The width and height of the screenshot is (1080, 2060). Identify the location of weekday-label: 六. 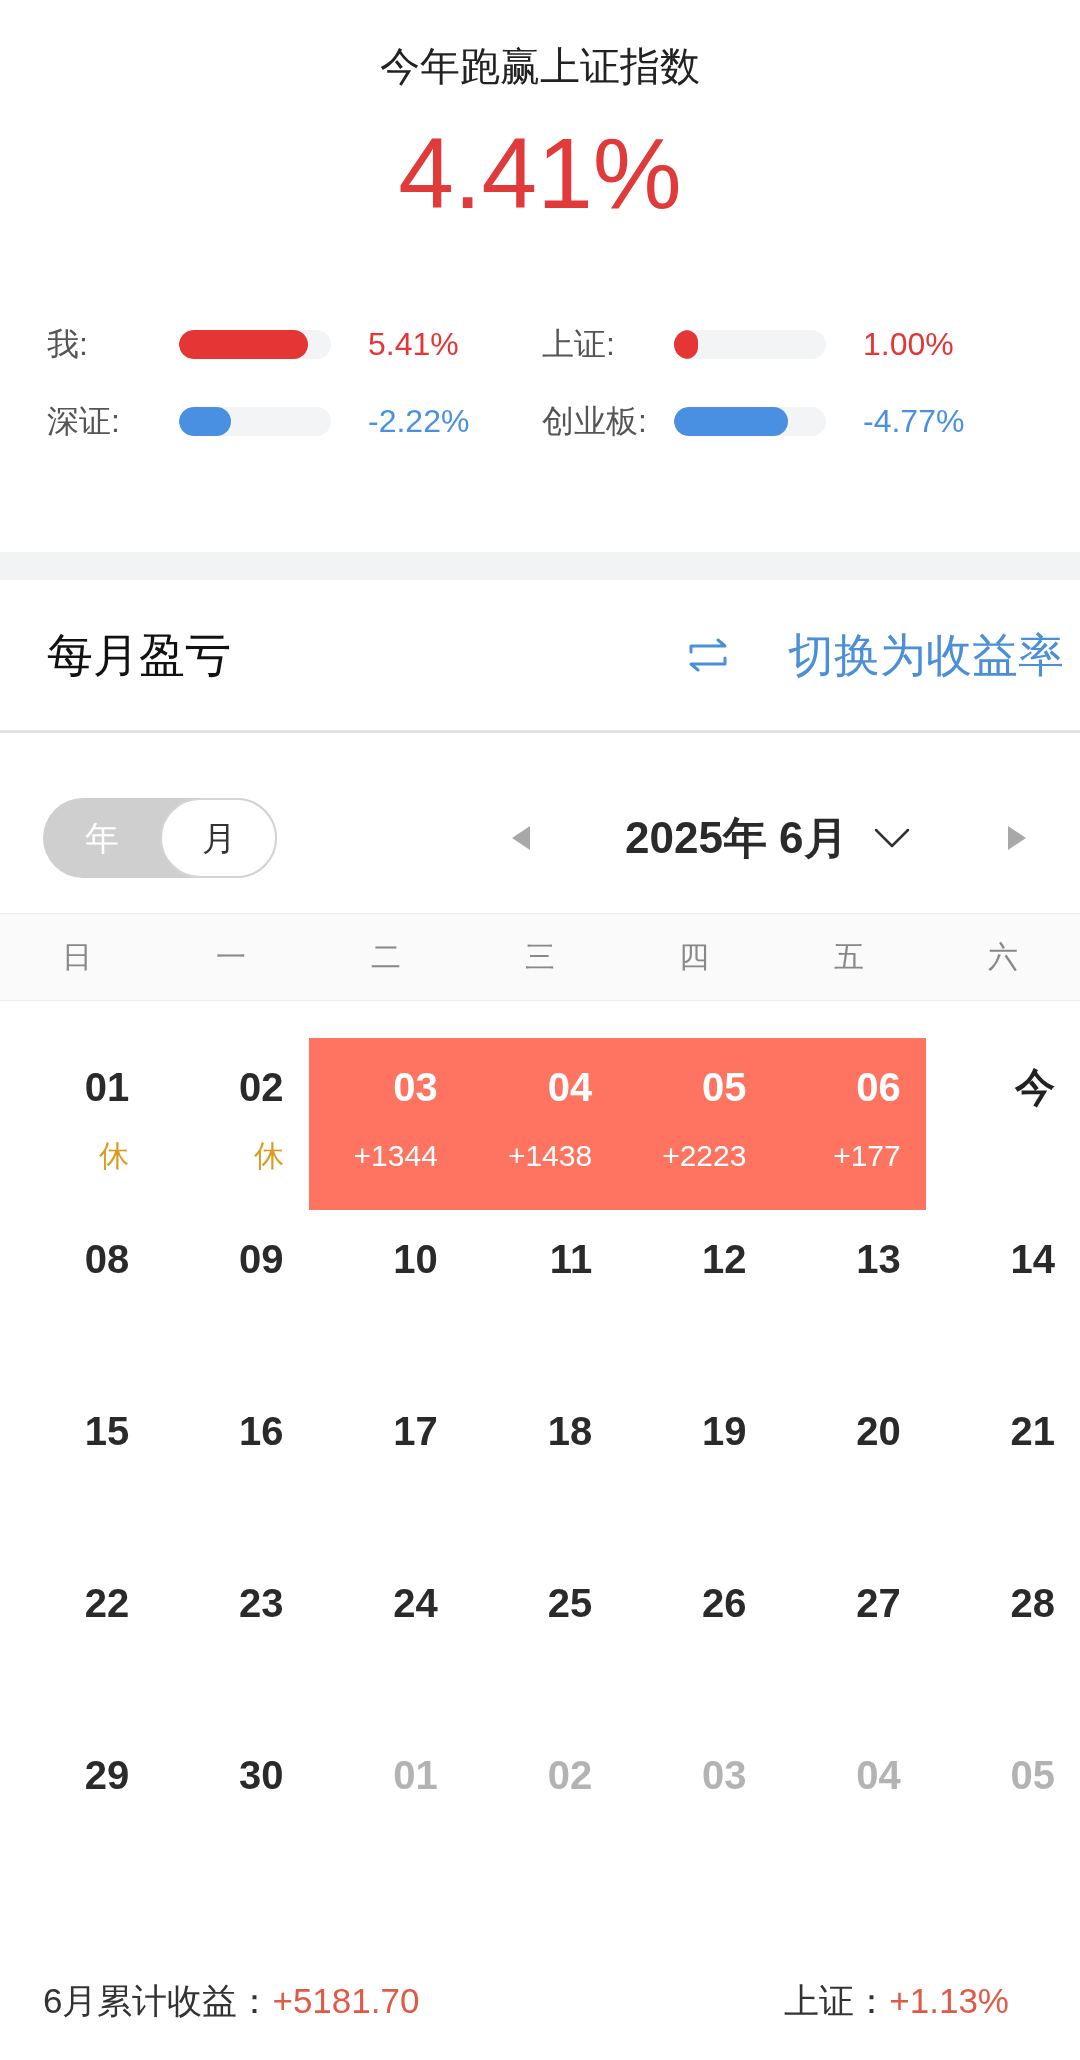
(1002, 957).